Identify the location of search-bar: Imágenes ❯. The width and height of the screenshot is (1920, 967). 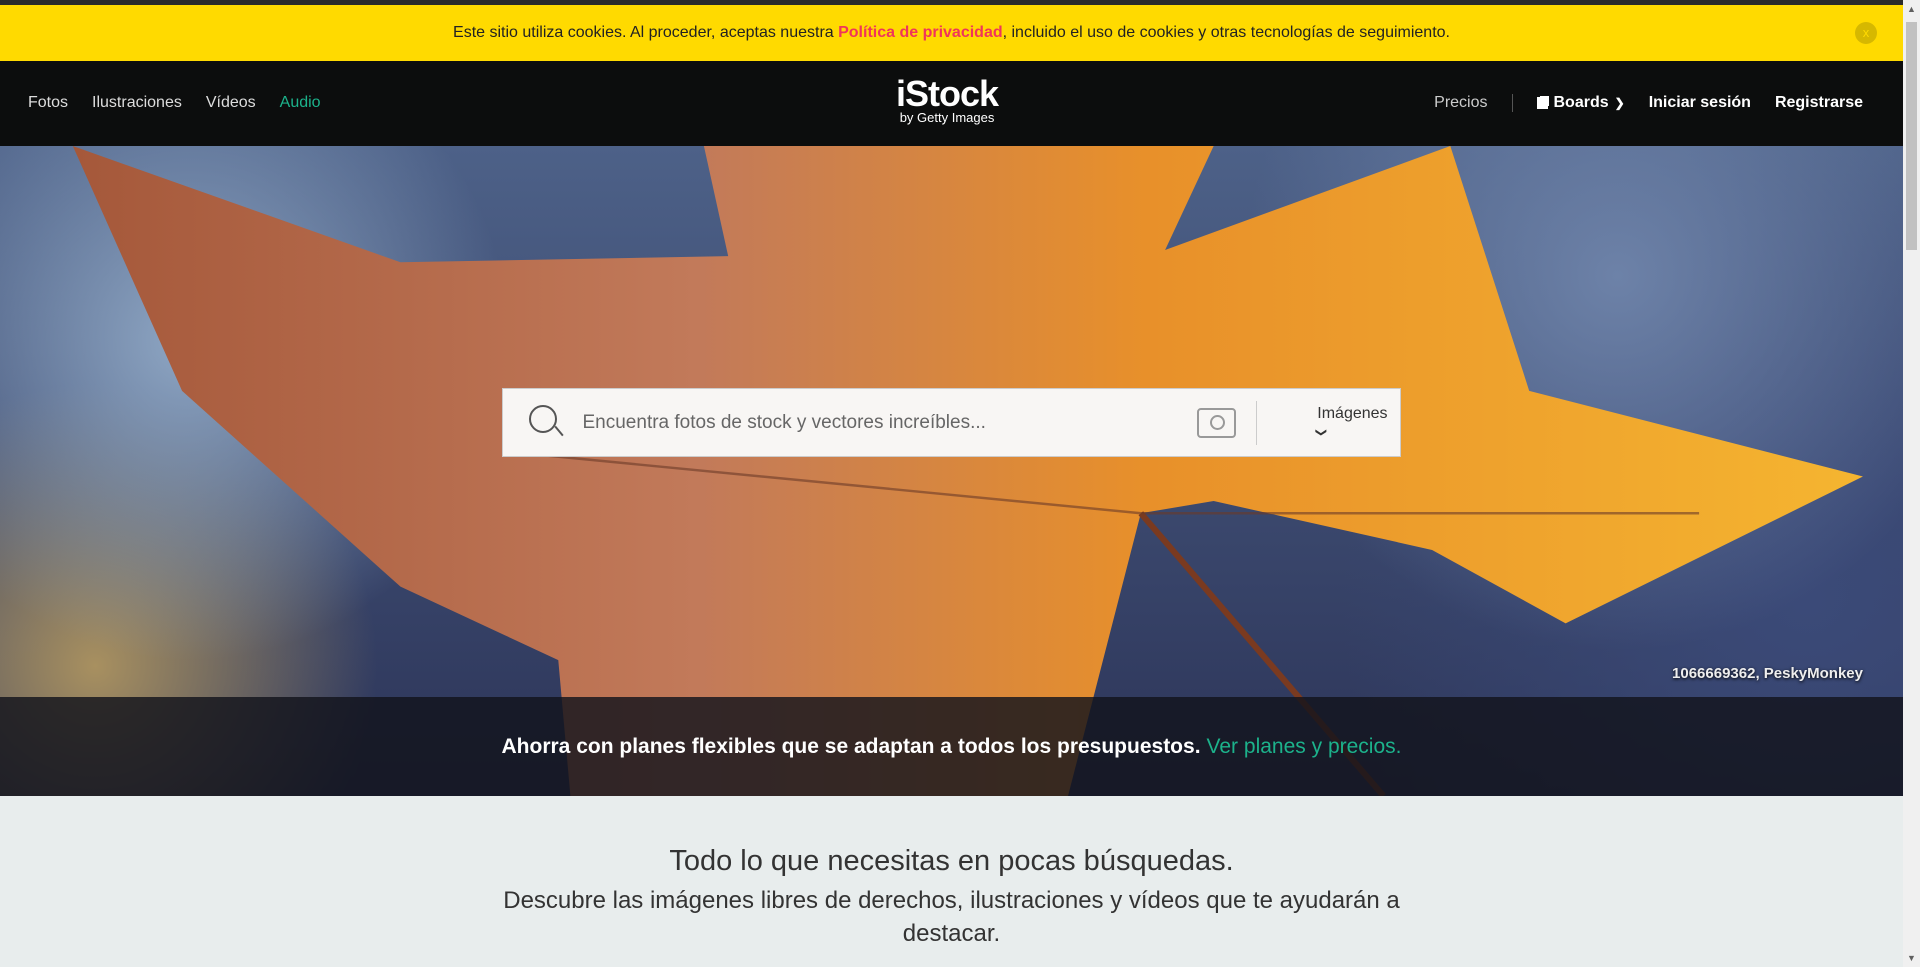
(951, 422).